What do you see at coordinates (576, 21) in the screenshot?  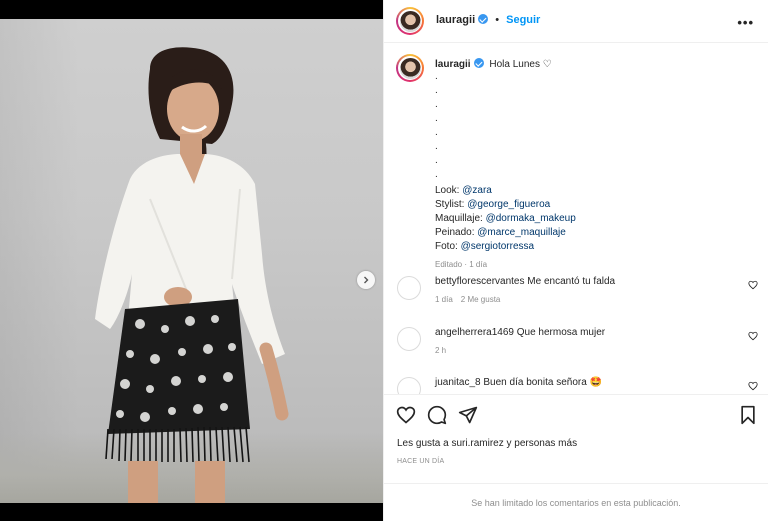 I see `post-header: lauragii • Seguir •••` at bounding box center [576, 21].